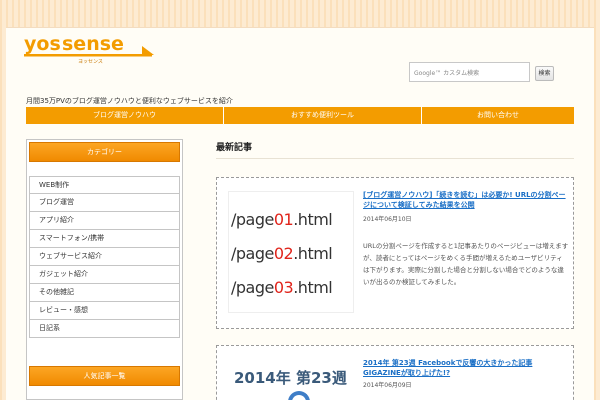 Image resolution: width=600 pixels, height=400 pixels. What do you see at coordinates (461, 73) in the screenshot?
I see `search-placeholder: カスタム検索` at bounding box center [461, 73].